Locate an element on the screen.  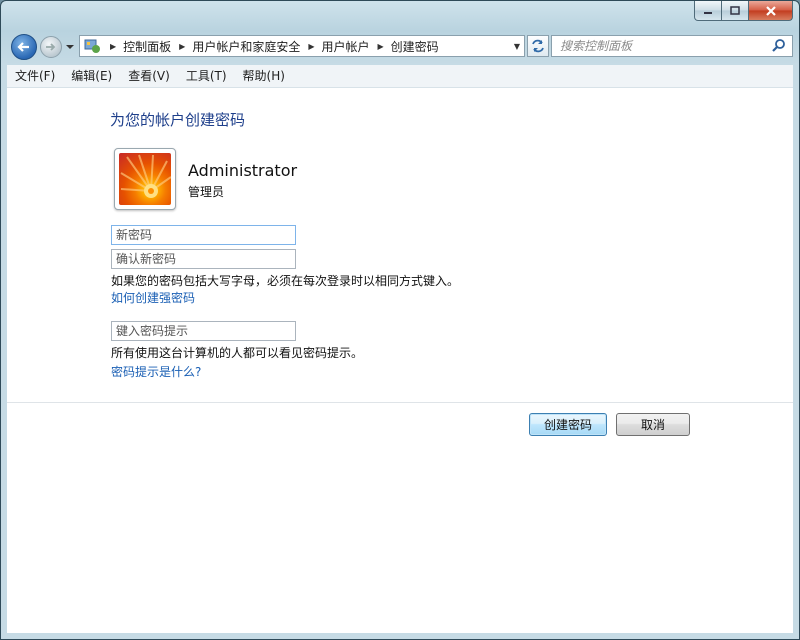
breadcrumb-item-user-accounts-family: ▶ 用户帐户和家庭安全 is located at coordinates (235, 46).